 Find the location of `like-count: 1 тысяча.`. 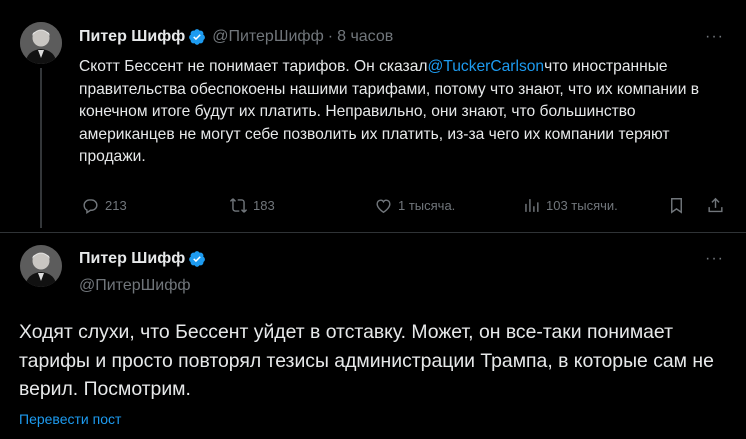

like-count: 1 тысяча. is located at coordinates (427, 205).